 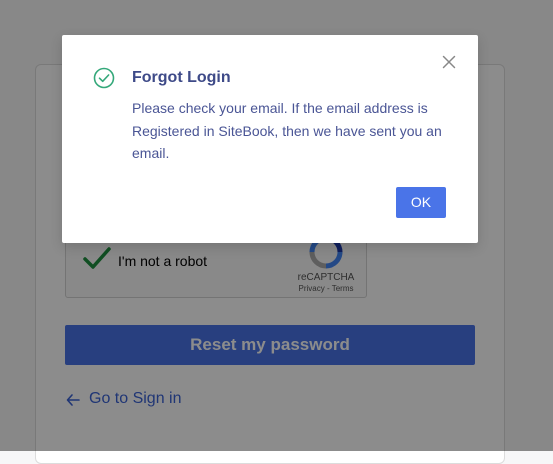 What do you see at coordinates (104, 78) in the screenshot?
I see `check-circle-icon` at bounding box center [104, 78].